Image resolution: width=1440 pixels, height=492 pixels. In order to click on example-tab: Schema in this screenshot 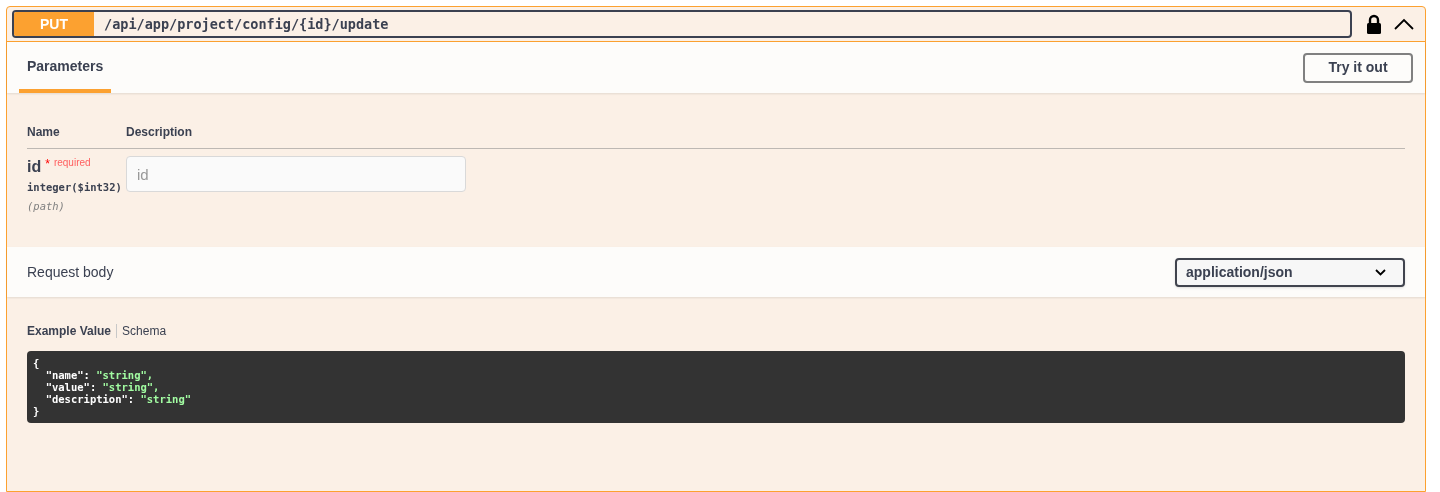, I will do `click(144, 331)`.